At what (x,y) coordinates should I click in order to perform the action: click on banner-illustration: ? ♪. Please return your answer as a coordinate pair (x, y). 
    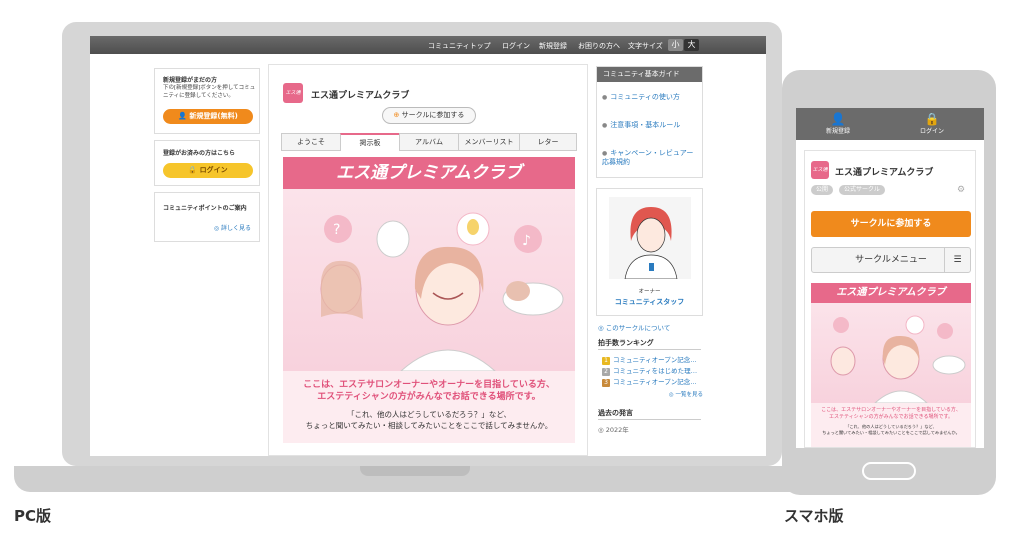
    Looking at the image, I should click on (429, 280).